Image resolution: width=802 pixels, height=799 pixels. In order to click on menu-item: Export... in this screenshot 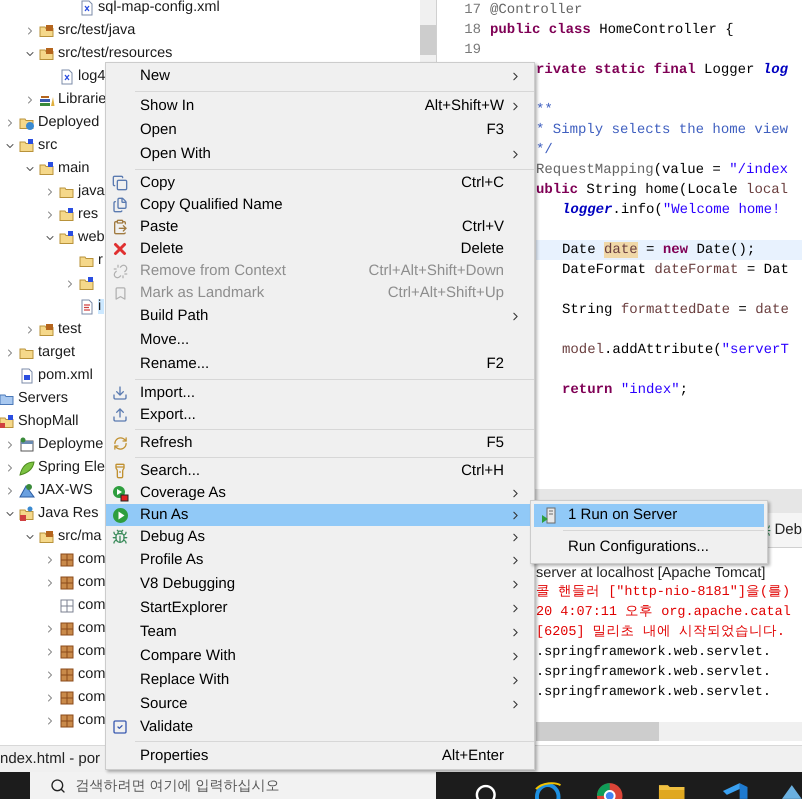, I will do `click(320, 415)`.